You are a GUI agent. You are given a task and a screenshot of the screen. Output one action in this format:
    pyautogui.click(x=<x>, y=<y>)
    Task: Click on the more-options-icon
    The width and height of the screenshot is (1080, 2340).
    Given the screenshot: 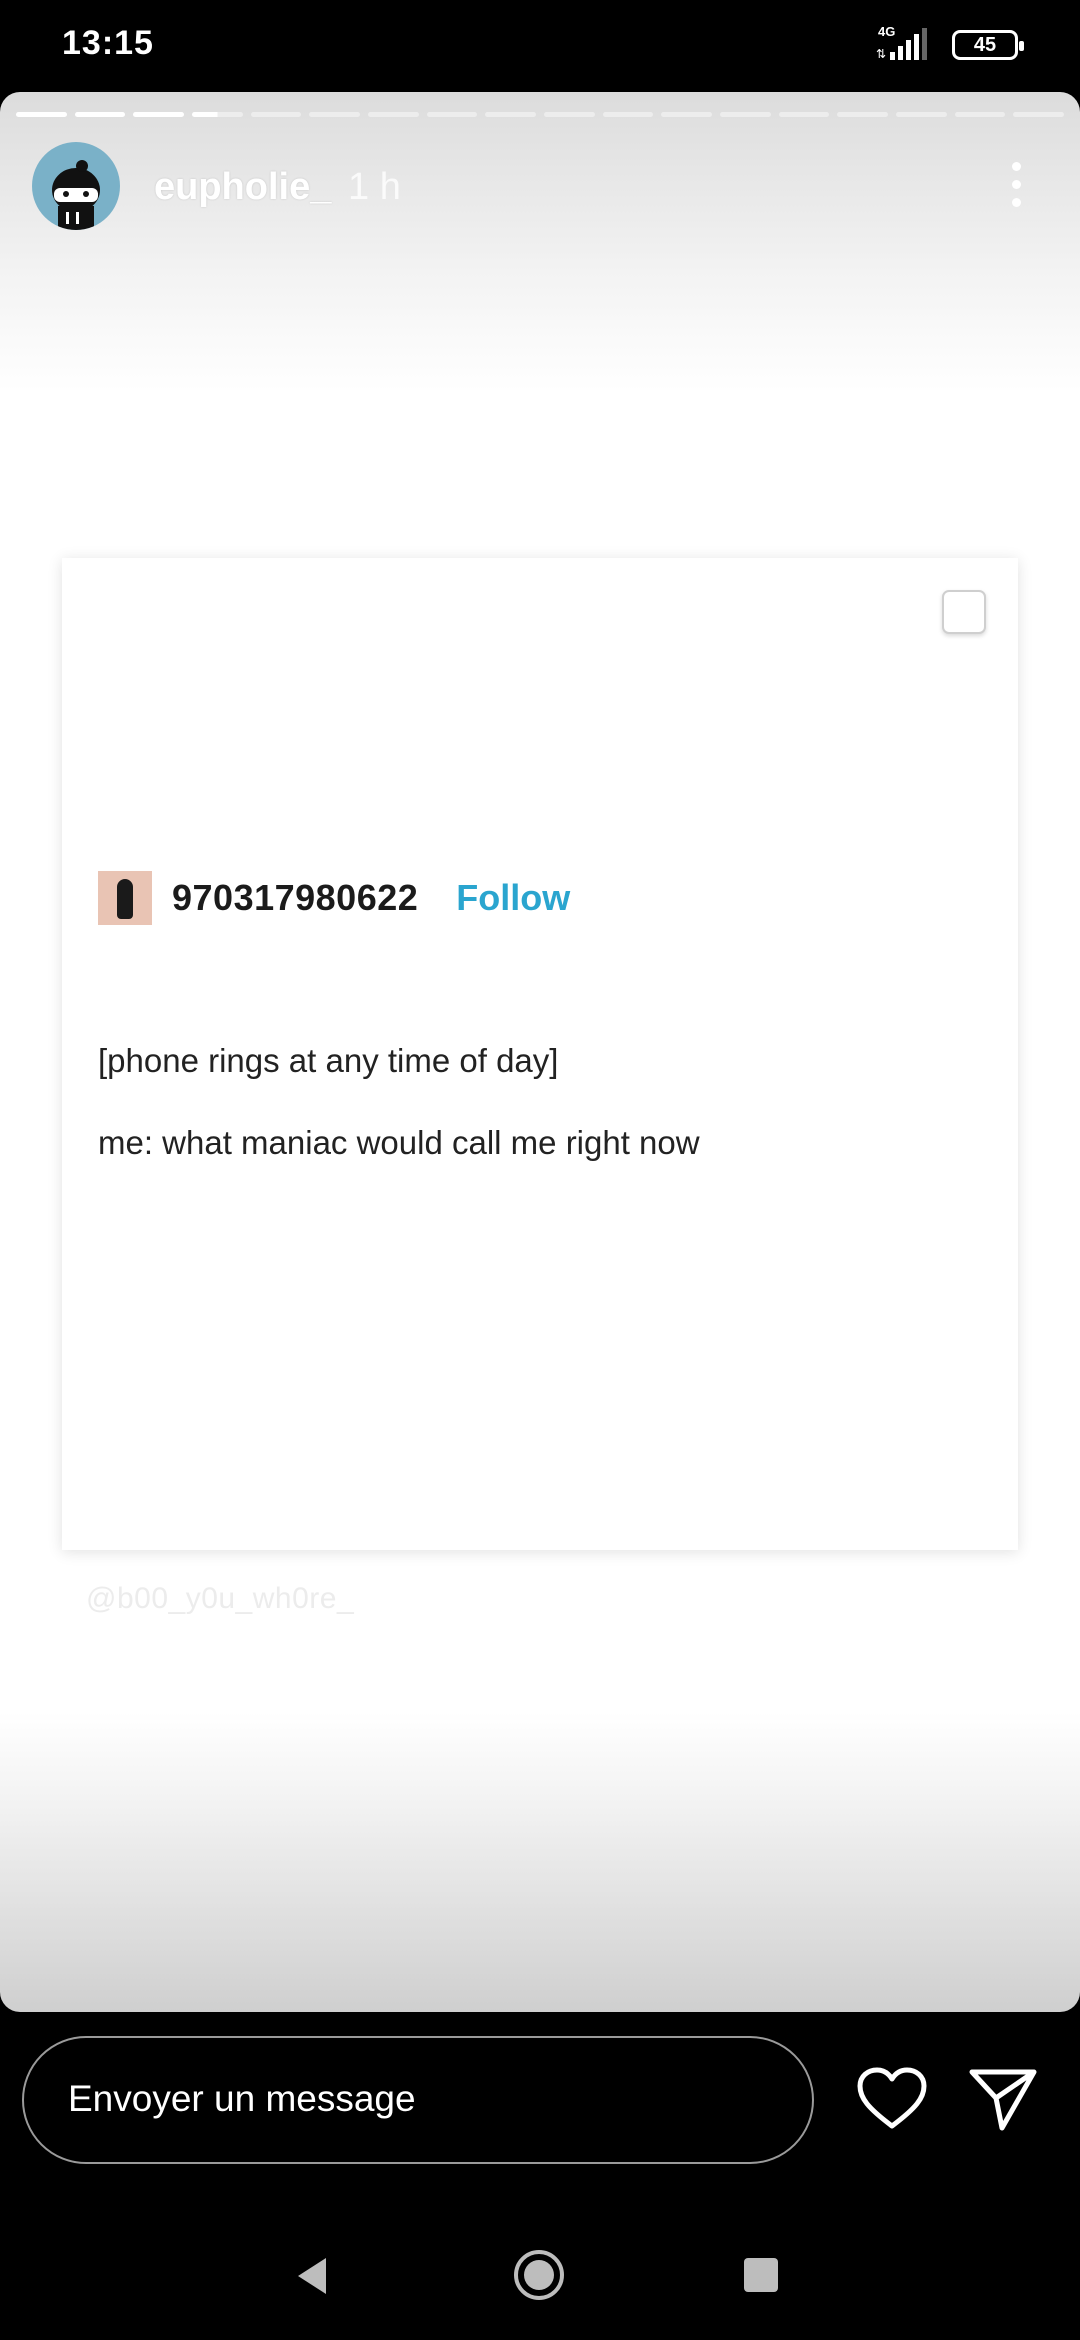 What is the action you would take?
    pyautogui.click(x=1016, y=187)
    